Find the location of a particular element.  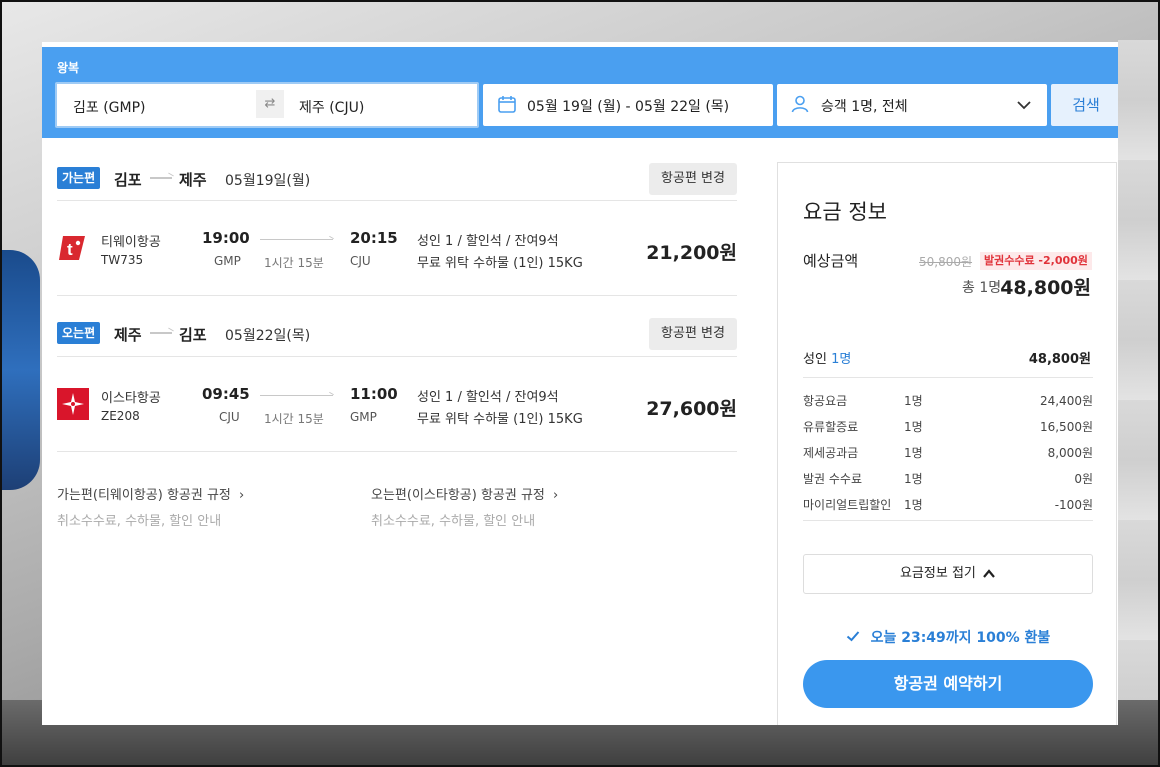

breakdown-amount: 8,000원 is located at coordinates (1070, 453).